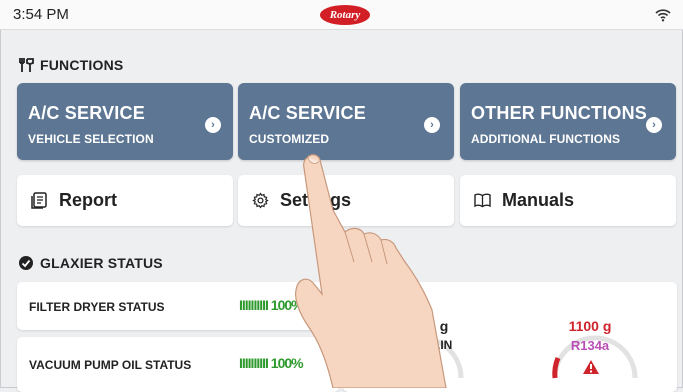 The width and height of the screenshot is (683, 392). I want to click on manuals-label: Manuals, so click(538, 200).